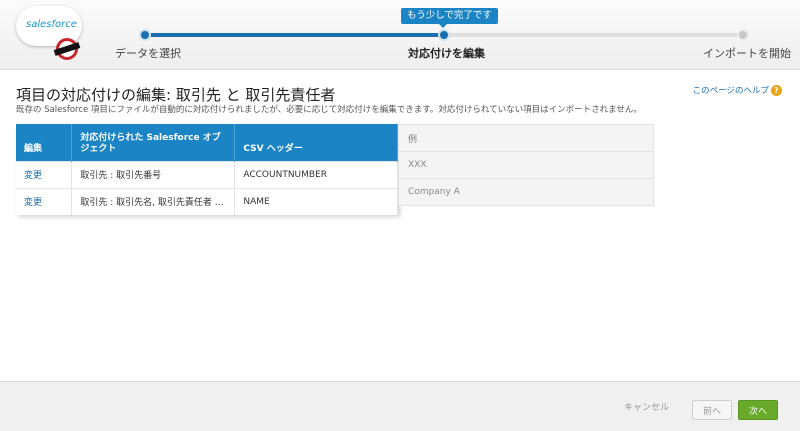  Describe the element at coordinates (316, 174) in the screenshot. I see `csv-header: ACCOUNTNUMBER` at that location.